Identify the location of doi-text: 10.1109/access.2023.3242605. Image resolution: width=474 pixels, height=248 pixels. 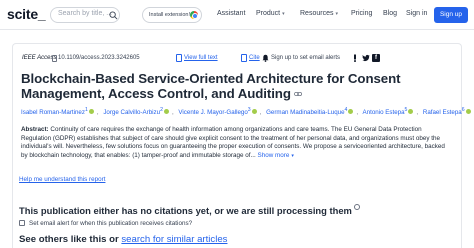
(99, 58).